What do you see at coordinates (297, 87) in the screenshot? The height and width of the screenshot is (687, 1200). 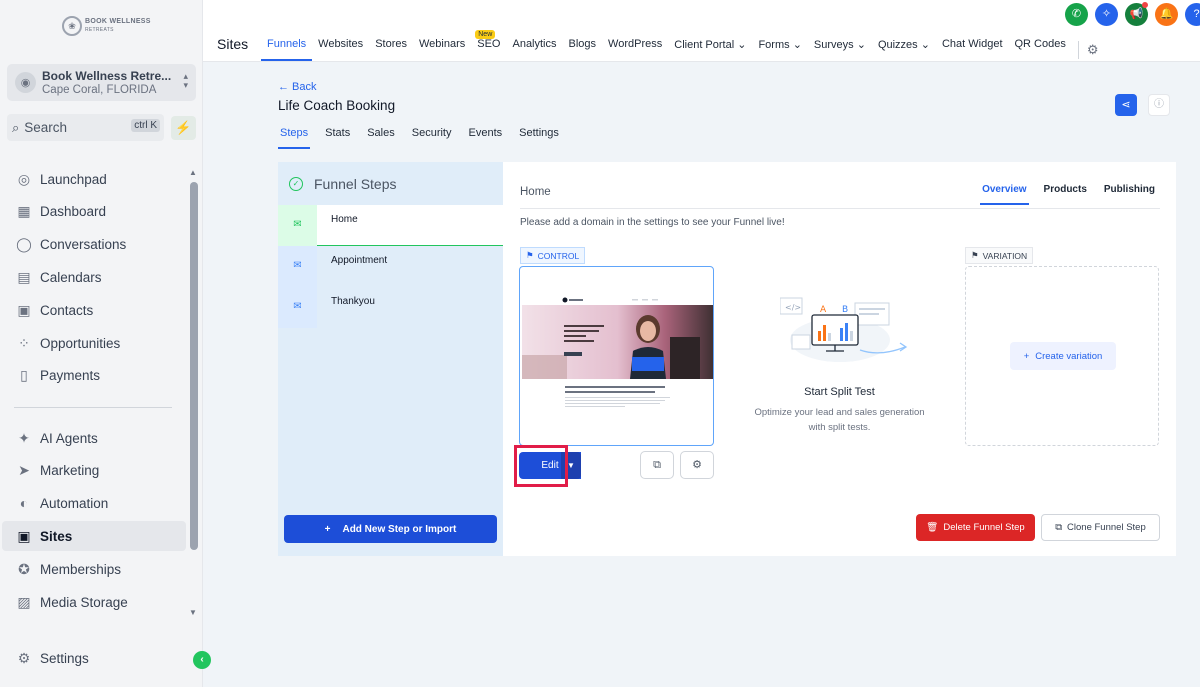 I see `back-link: ← Back` at bounding box center [297, 87].